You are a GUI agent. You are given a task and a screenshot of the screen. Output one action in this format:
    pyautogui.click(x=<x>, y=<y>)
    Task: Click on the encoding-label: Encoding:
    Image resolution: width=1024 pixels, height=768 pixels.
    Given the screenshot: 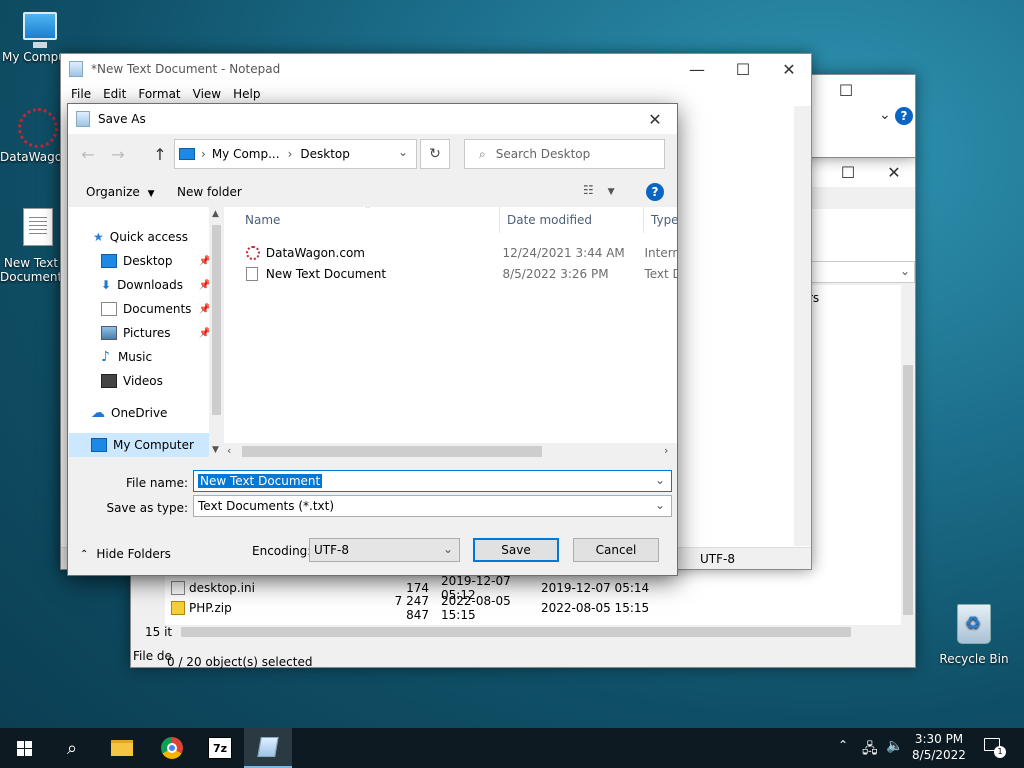 What is the action you would take?
    pyautogui.click(x=282, y=551)
    